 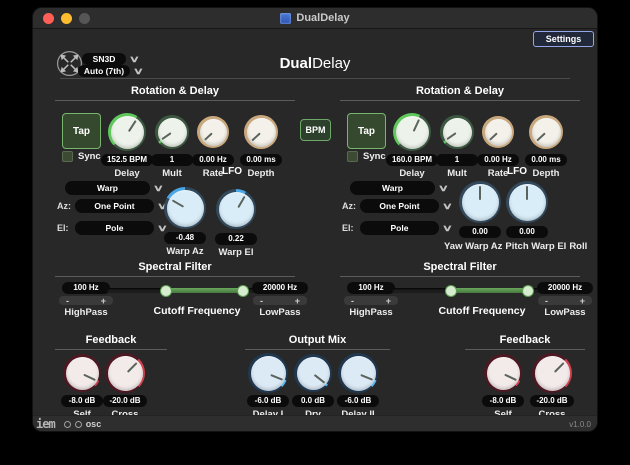 What do you see at coordinates (489, 290) in the screenshot?
I see `slider-fill` at bounding box center [489, 290].